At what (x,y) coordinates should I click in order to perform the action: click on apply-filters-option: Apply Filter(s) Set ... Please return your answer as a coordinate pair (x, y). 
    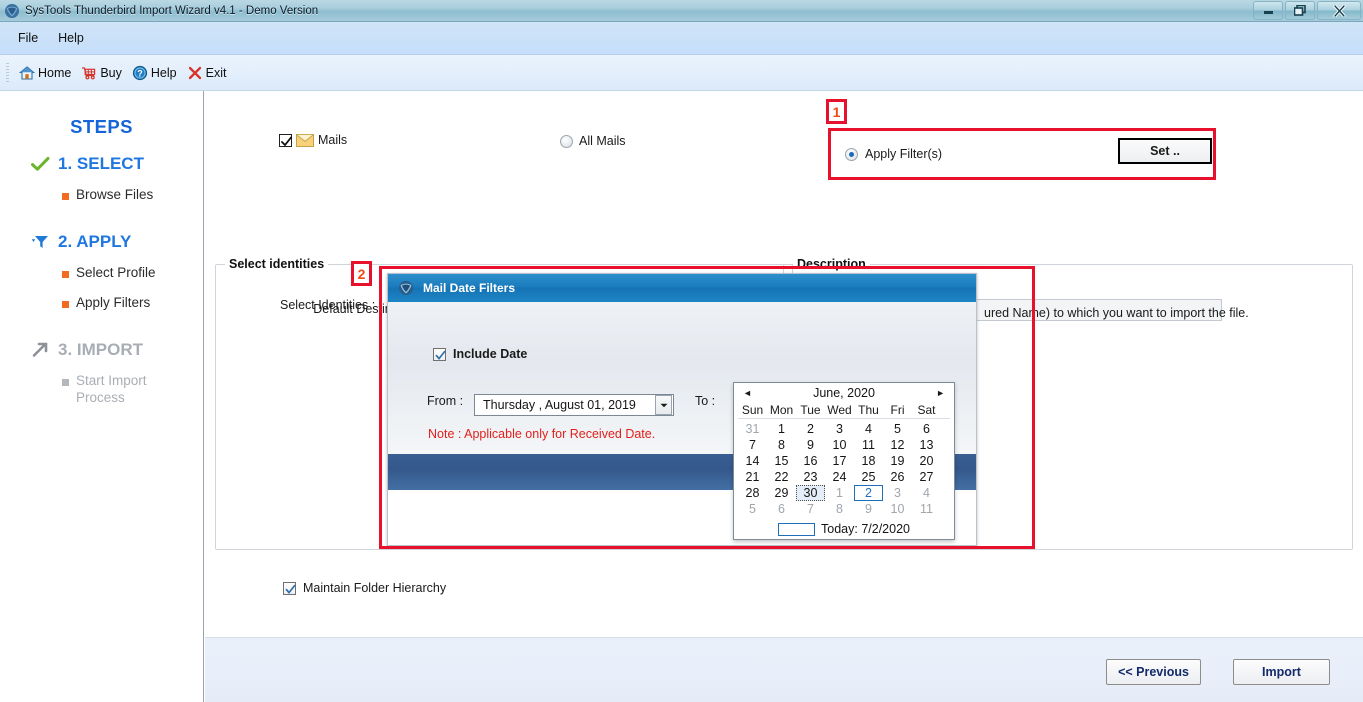
    Looking at the image, I should click on (1028, 154).